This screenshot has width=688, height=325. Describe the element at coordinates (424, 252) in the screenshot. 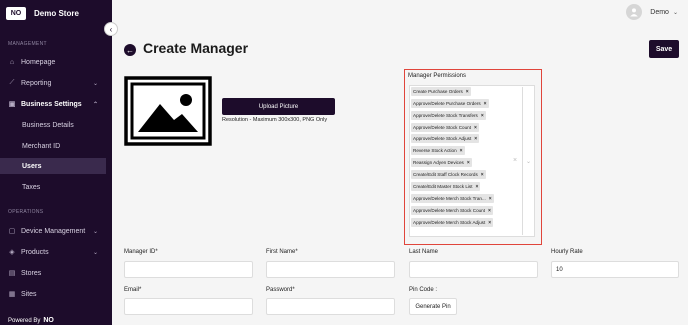

I see `last-name-label: Last Name` at that location.